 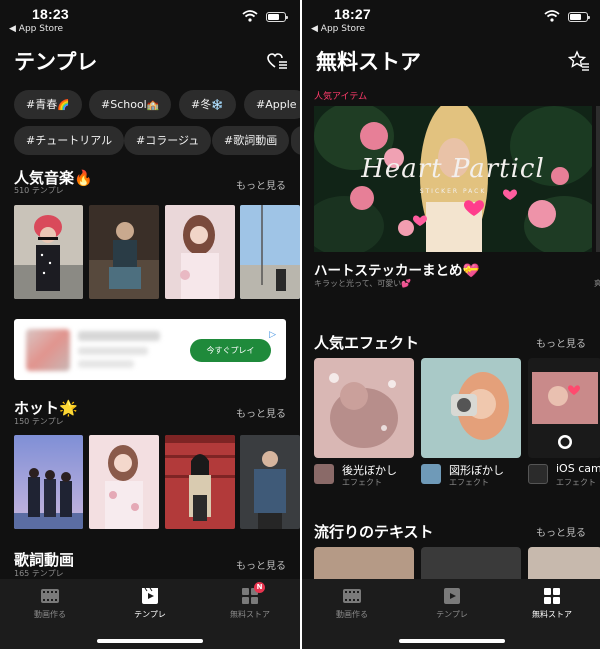 What do you see at coordinates (39, 421) in the screenshot?
I see `section-count: 150 テンプレ` at bounding box center [39, 421].